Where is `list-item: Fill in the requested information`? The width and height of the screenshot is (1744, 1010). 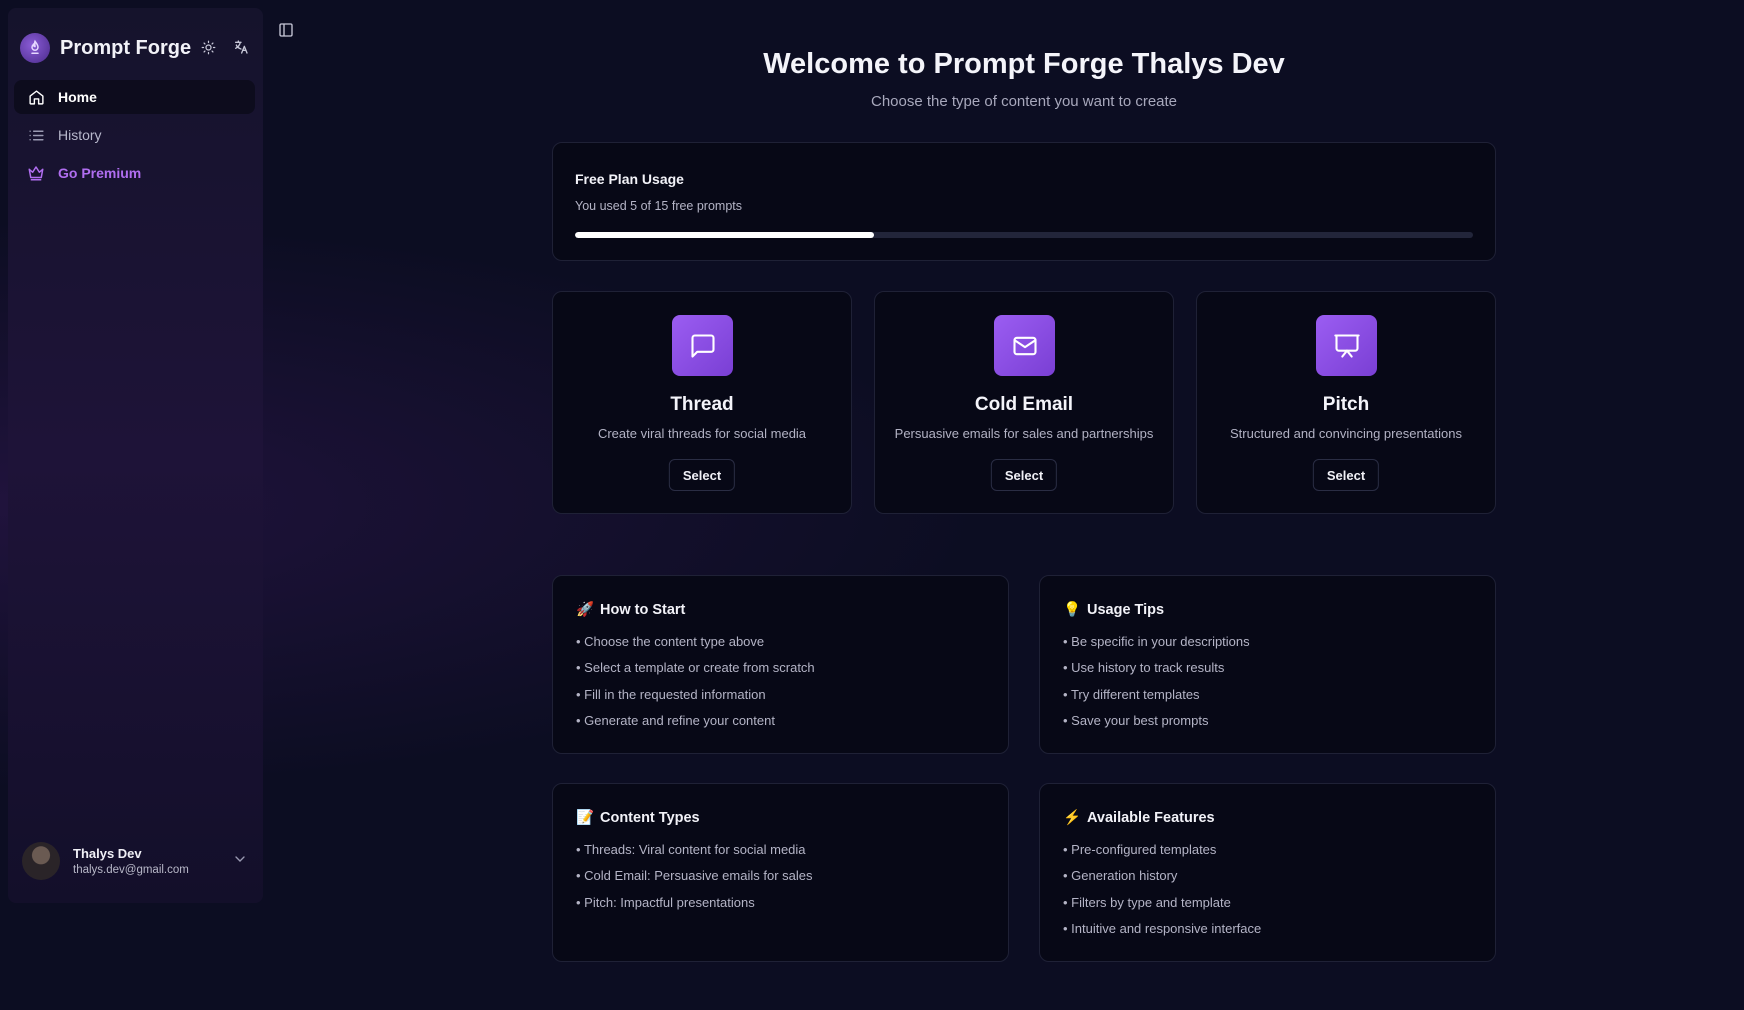 list-item: Fill in the requested information is located at coordinates (695, 698).